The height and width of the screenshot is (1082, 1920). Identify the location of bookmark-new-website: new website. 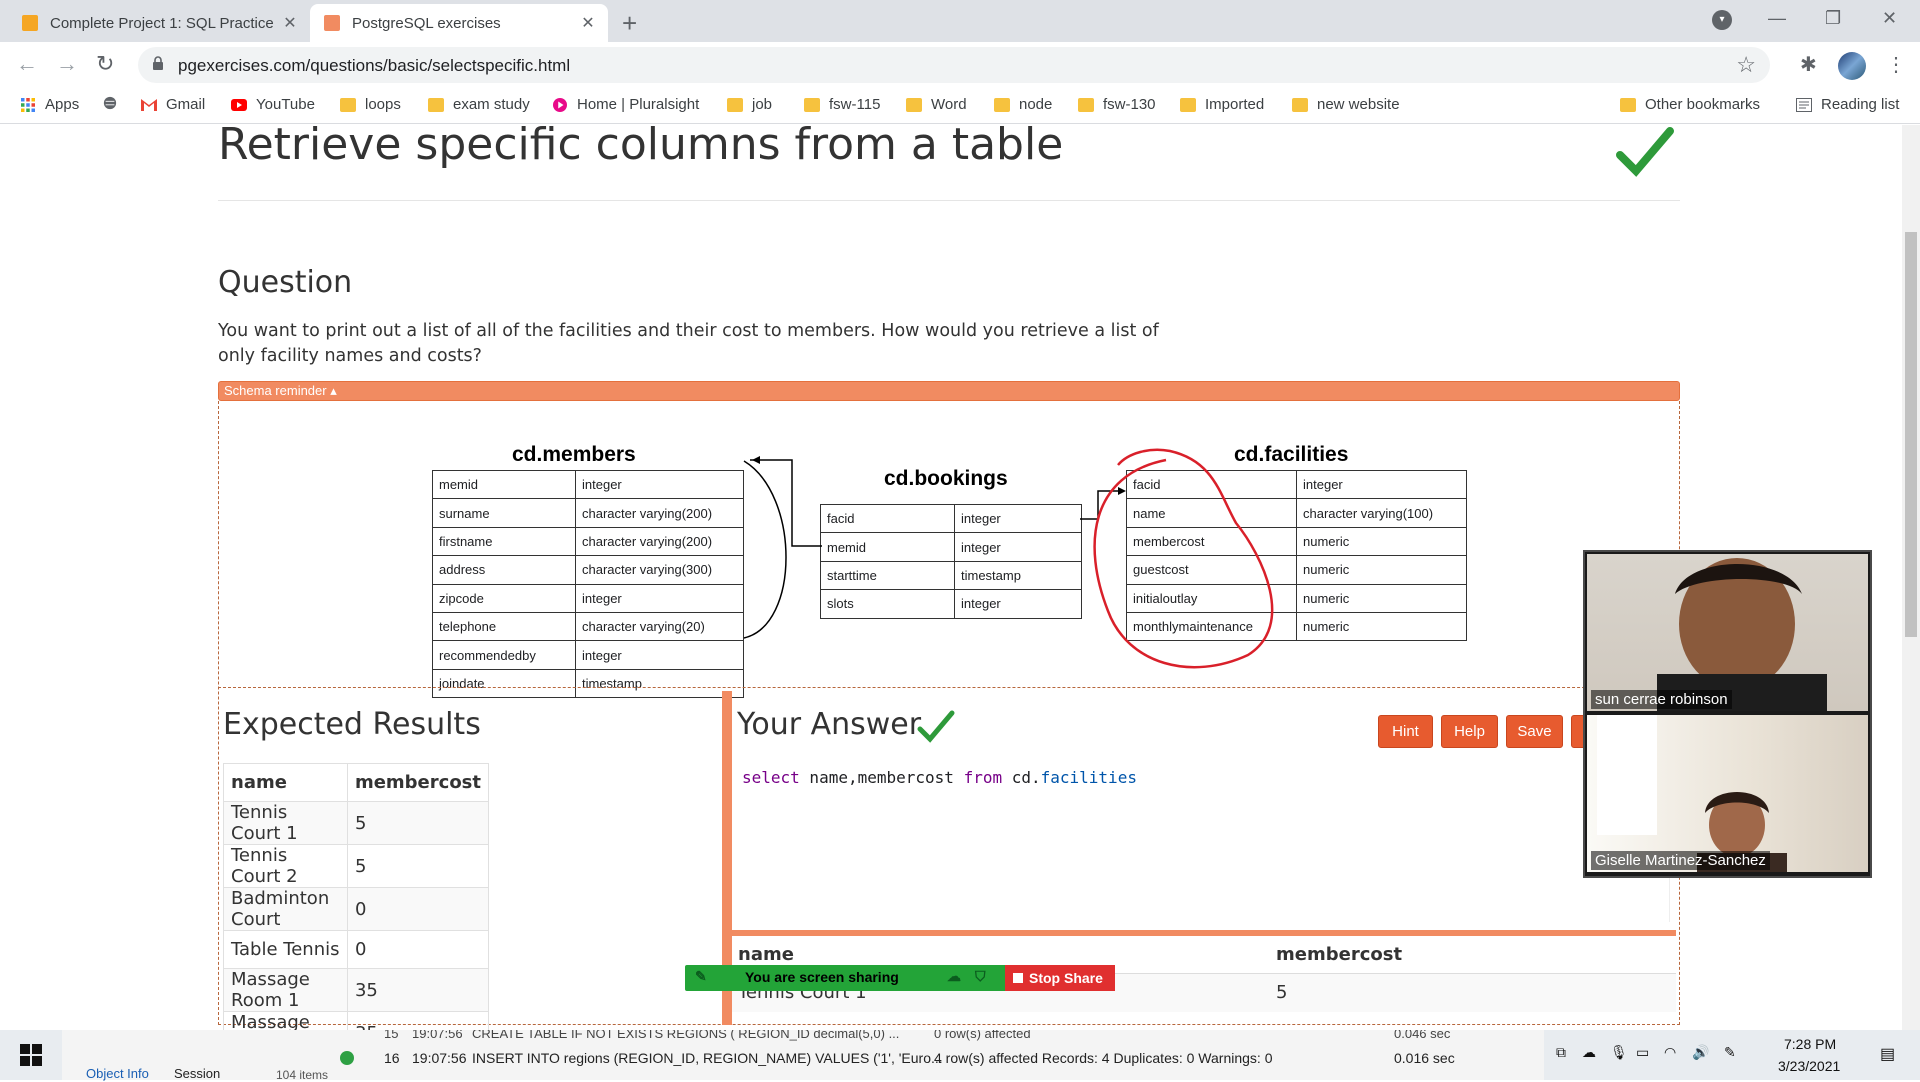
(1346, 104).